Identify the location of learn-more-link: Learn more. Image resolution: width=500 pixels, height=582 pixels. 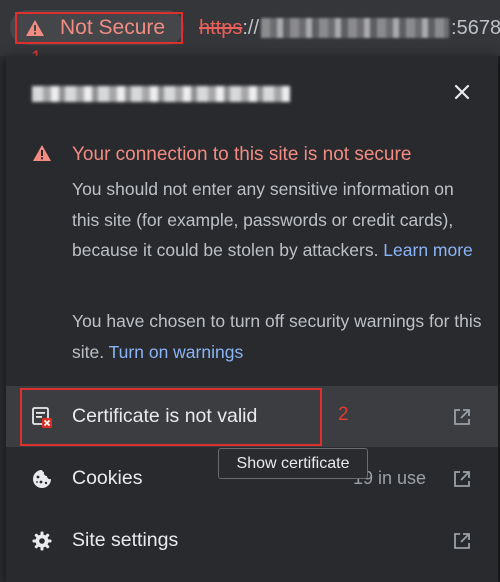
(428, 250).